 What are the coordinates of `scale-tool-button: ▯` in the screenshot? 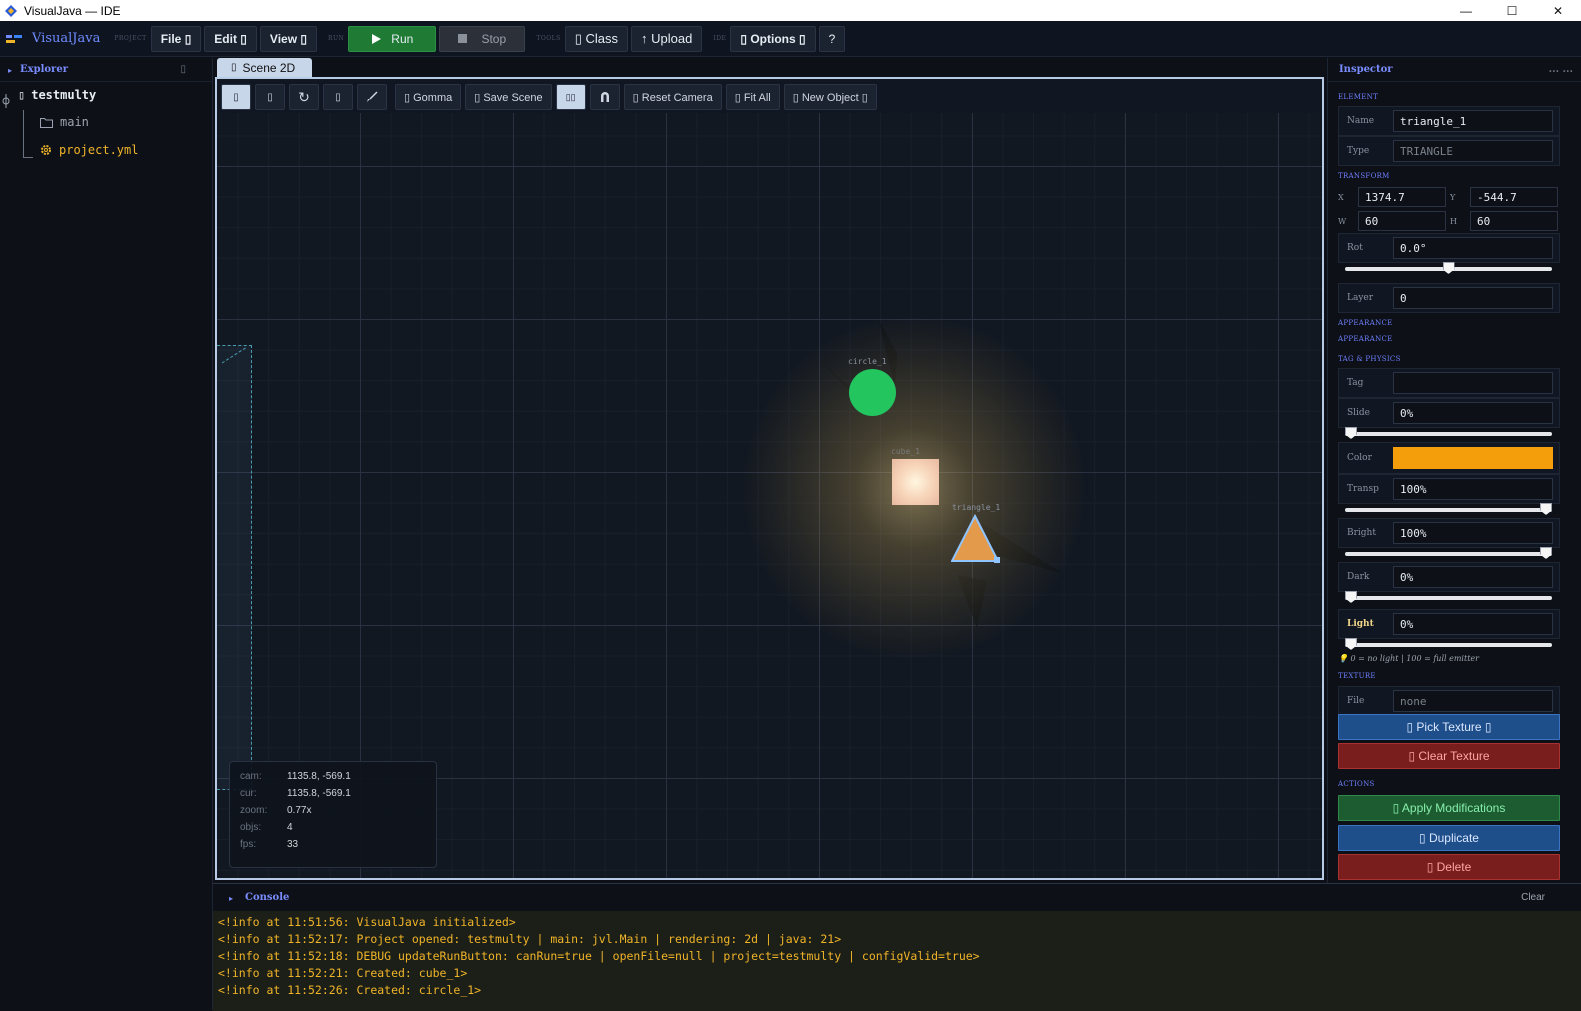 It's located at (338, 97).